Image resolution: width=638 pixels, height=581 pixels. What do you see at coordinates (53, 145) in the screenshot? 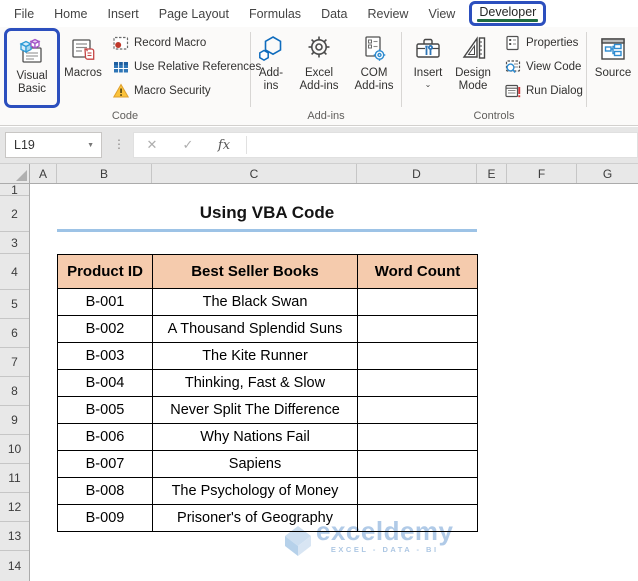
I see `name-box: L19 ▼` at bounding box center [53, 145].